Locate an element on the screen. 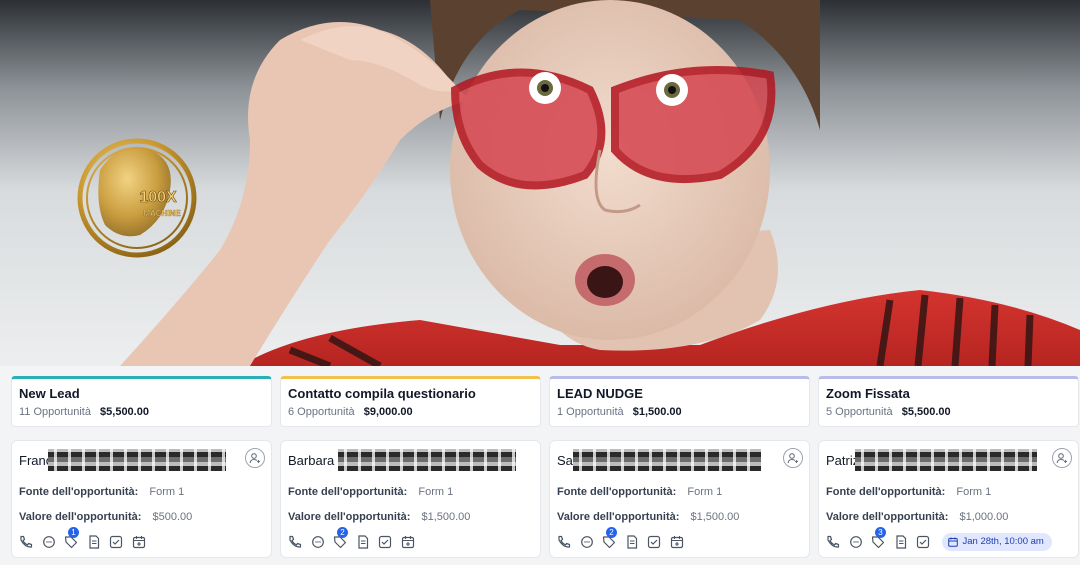 The height and width of the screenshot is (565, 1080). value-row: Valore dell'opportunità: $1,000.00 is located at coordinates (917, 517).